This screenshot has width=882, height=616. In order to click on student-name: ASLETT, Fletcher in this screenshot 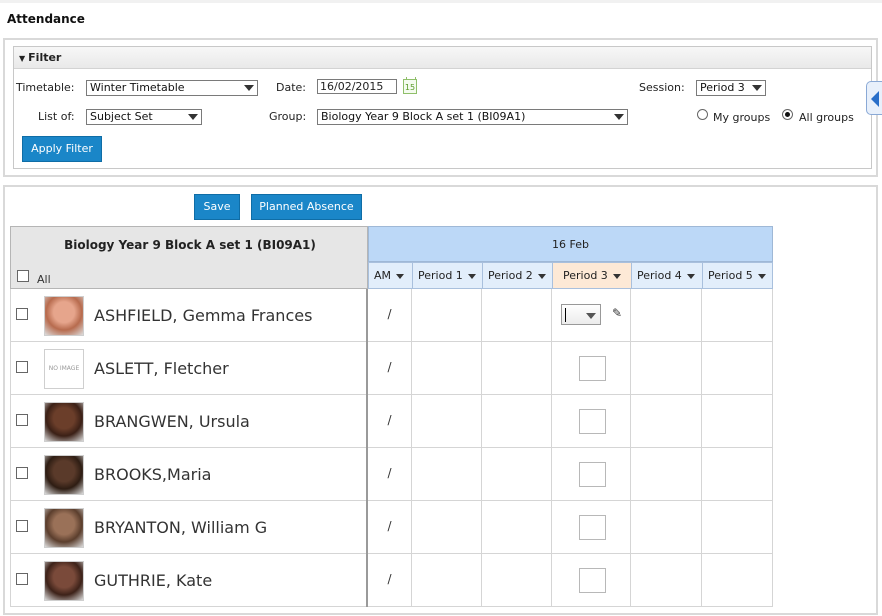, I will do `click(161, 368)`.